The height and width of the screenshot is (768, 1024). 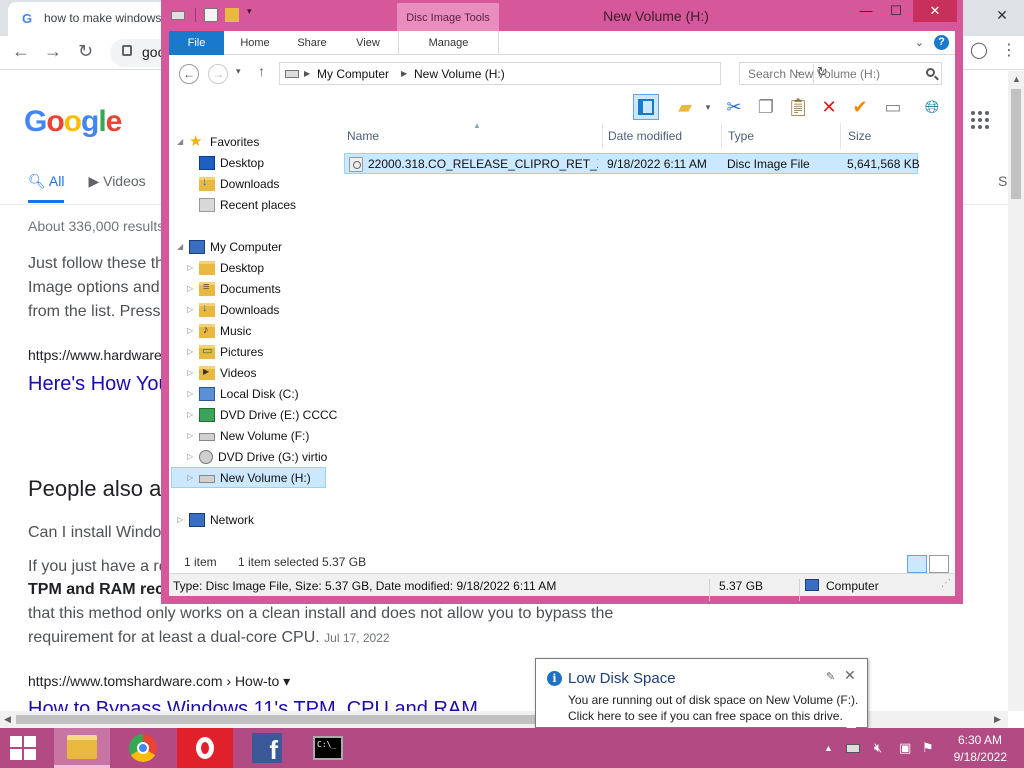 I want to click on action-center-flag-icon: ⚑, so click(x=928, y=748).